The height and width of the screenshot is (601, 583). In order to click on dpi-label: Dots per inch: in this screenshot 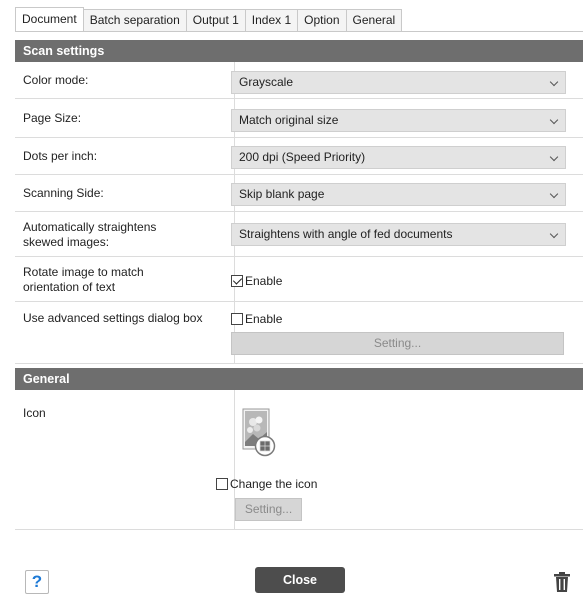, I will do `click(60, 156)`.